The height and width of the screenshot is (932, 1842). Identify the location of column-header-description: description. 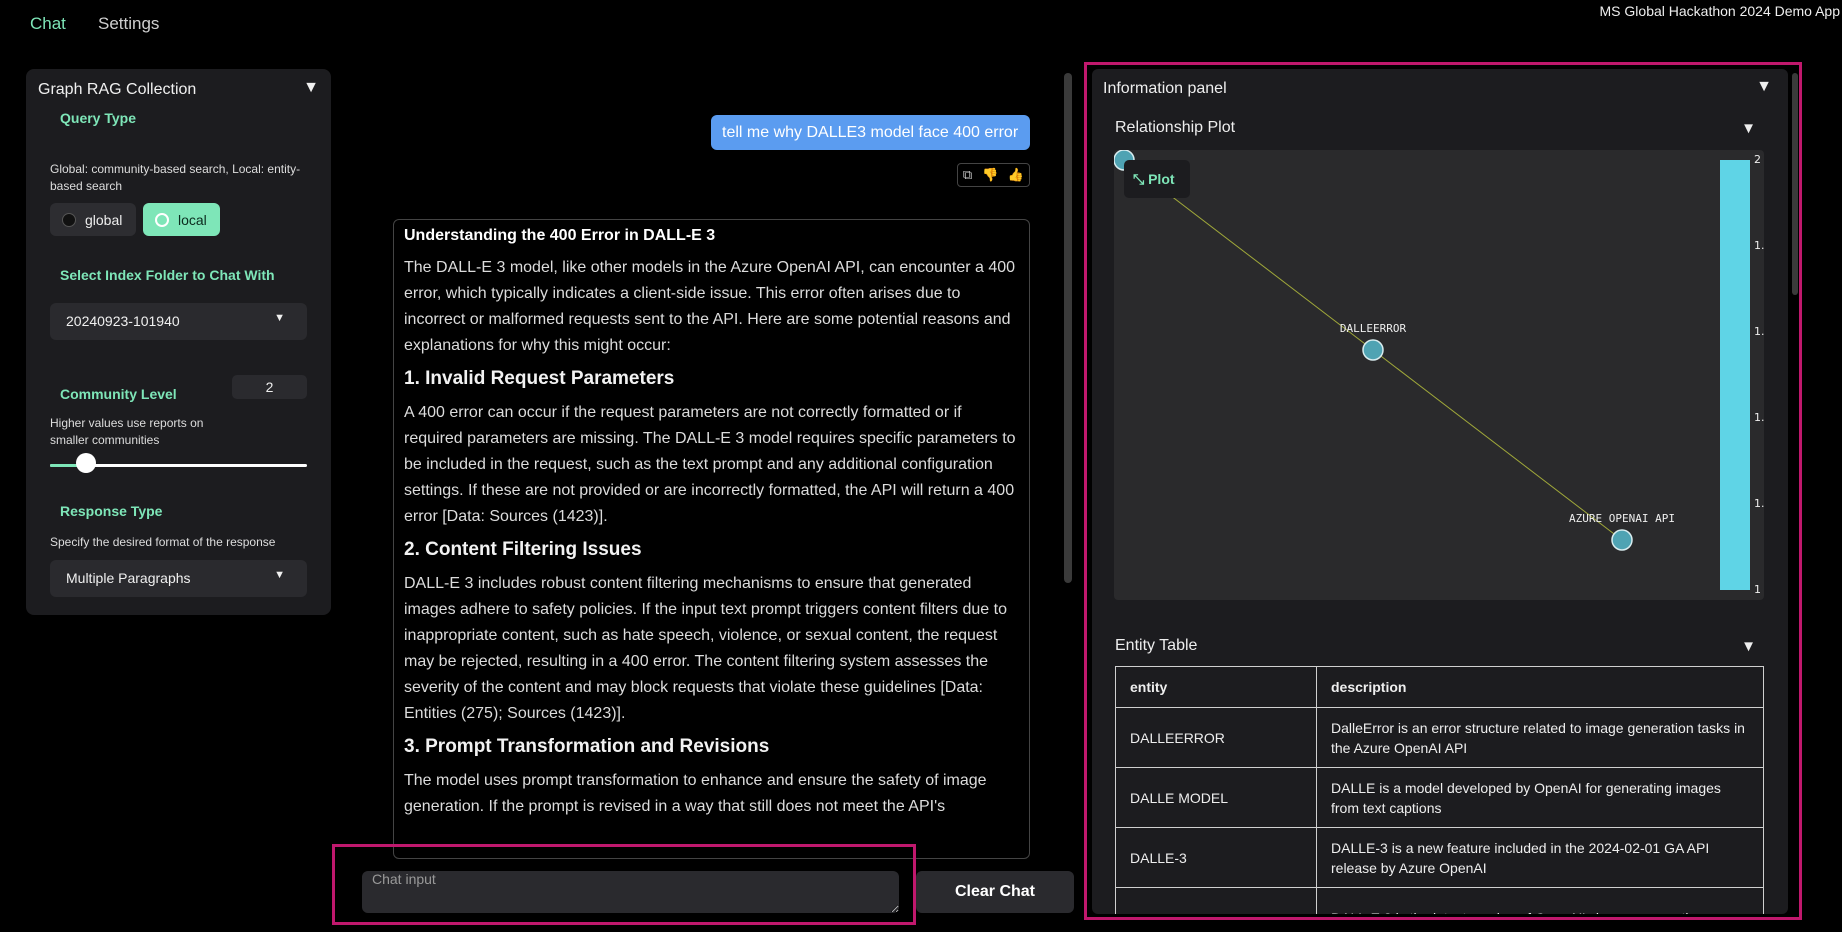
(1540, 687).